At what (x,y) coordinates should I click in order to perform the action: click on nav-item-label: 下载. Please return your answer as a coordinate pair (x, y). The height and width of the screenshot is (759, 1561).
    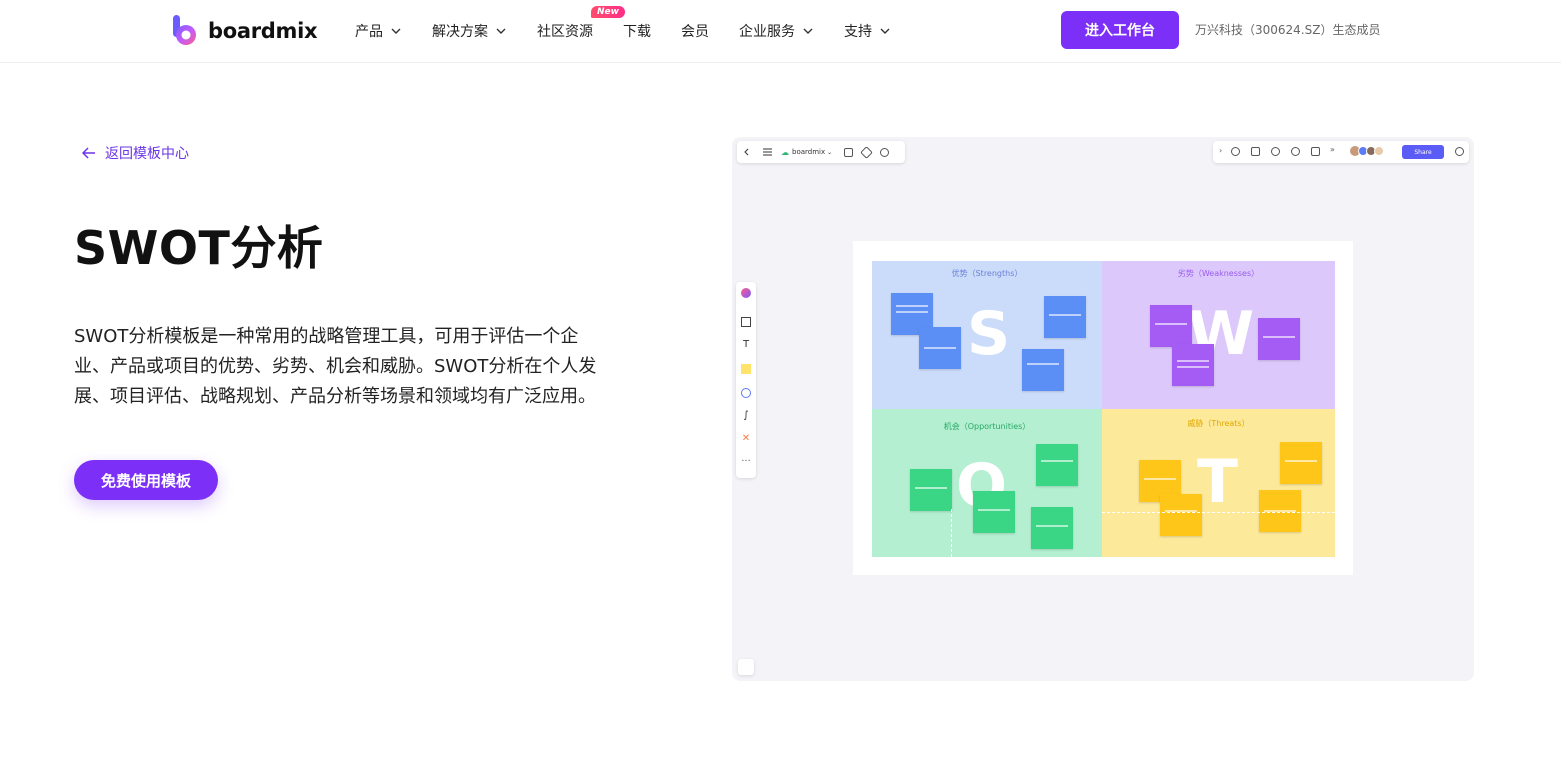
    Looking at the image, I should click on (637, 32).